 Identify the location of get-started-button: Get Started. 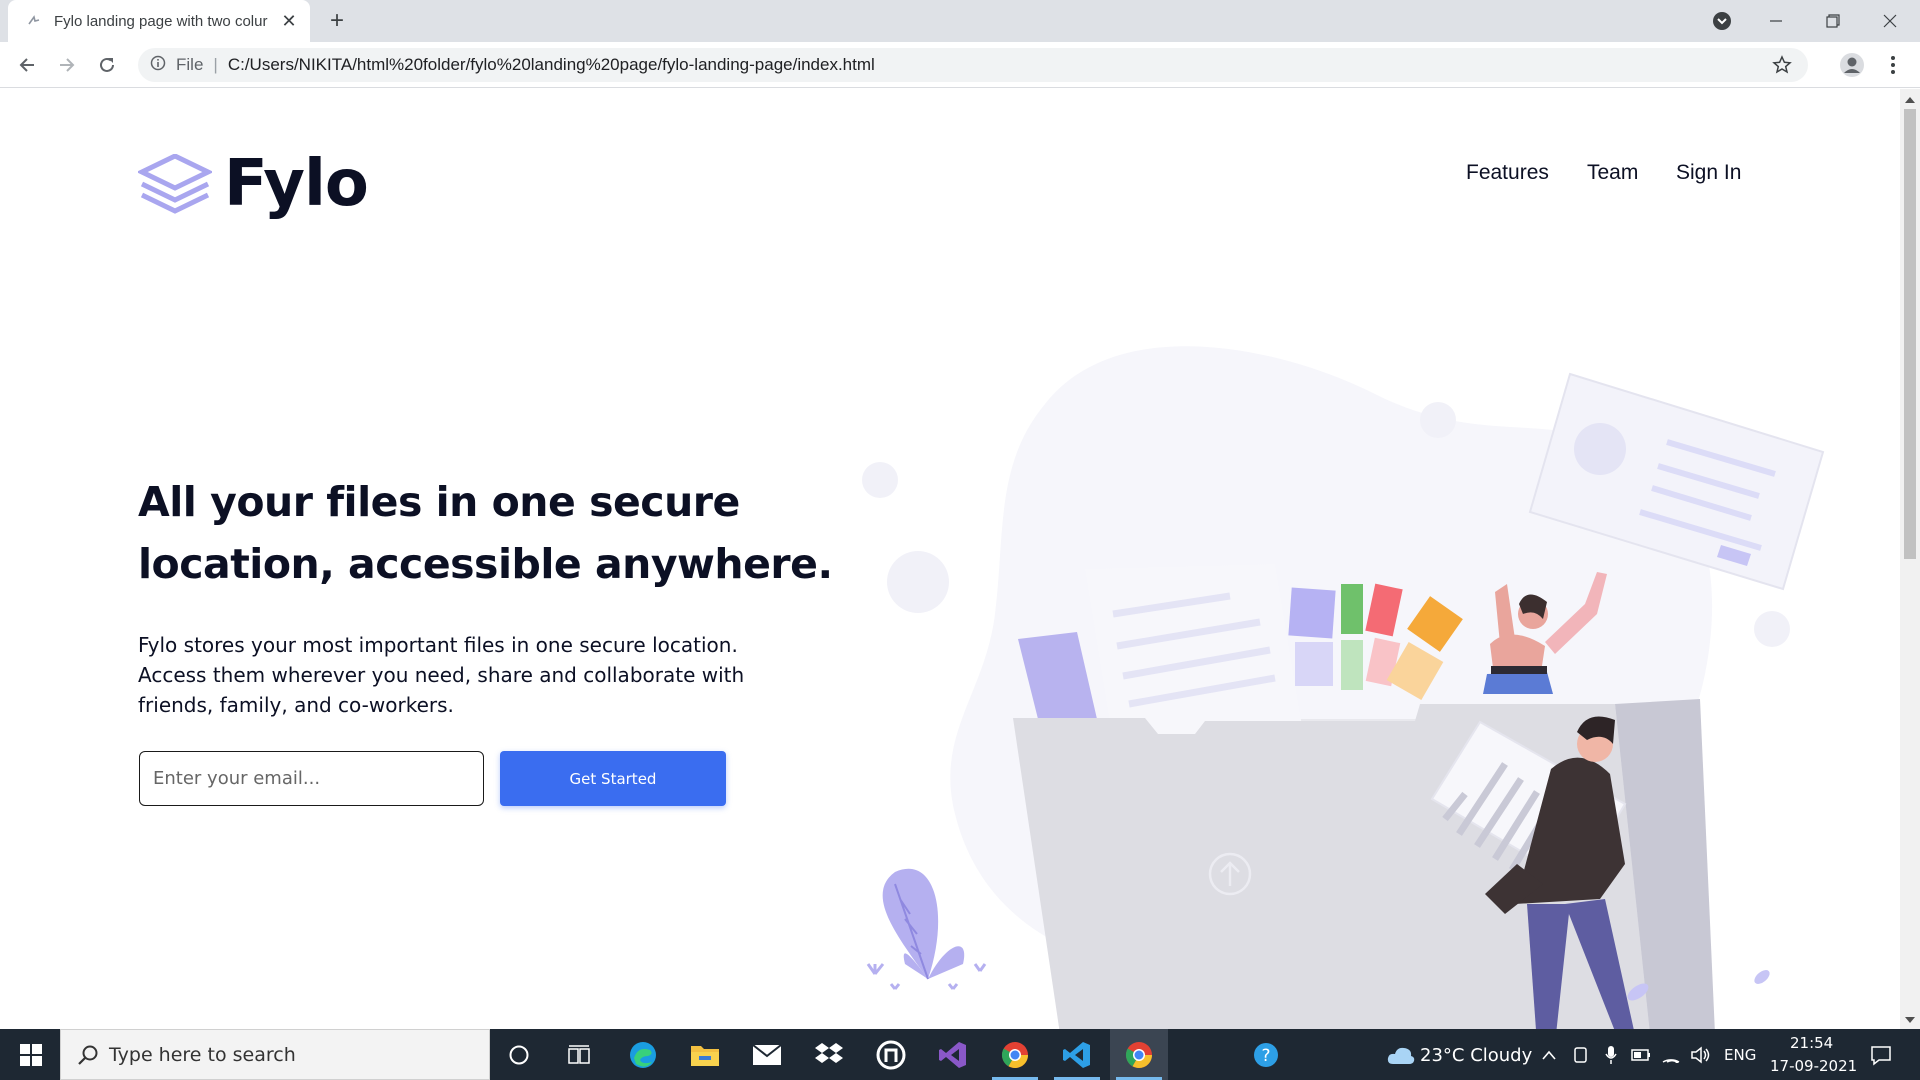
(613, 778).